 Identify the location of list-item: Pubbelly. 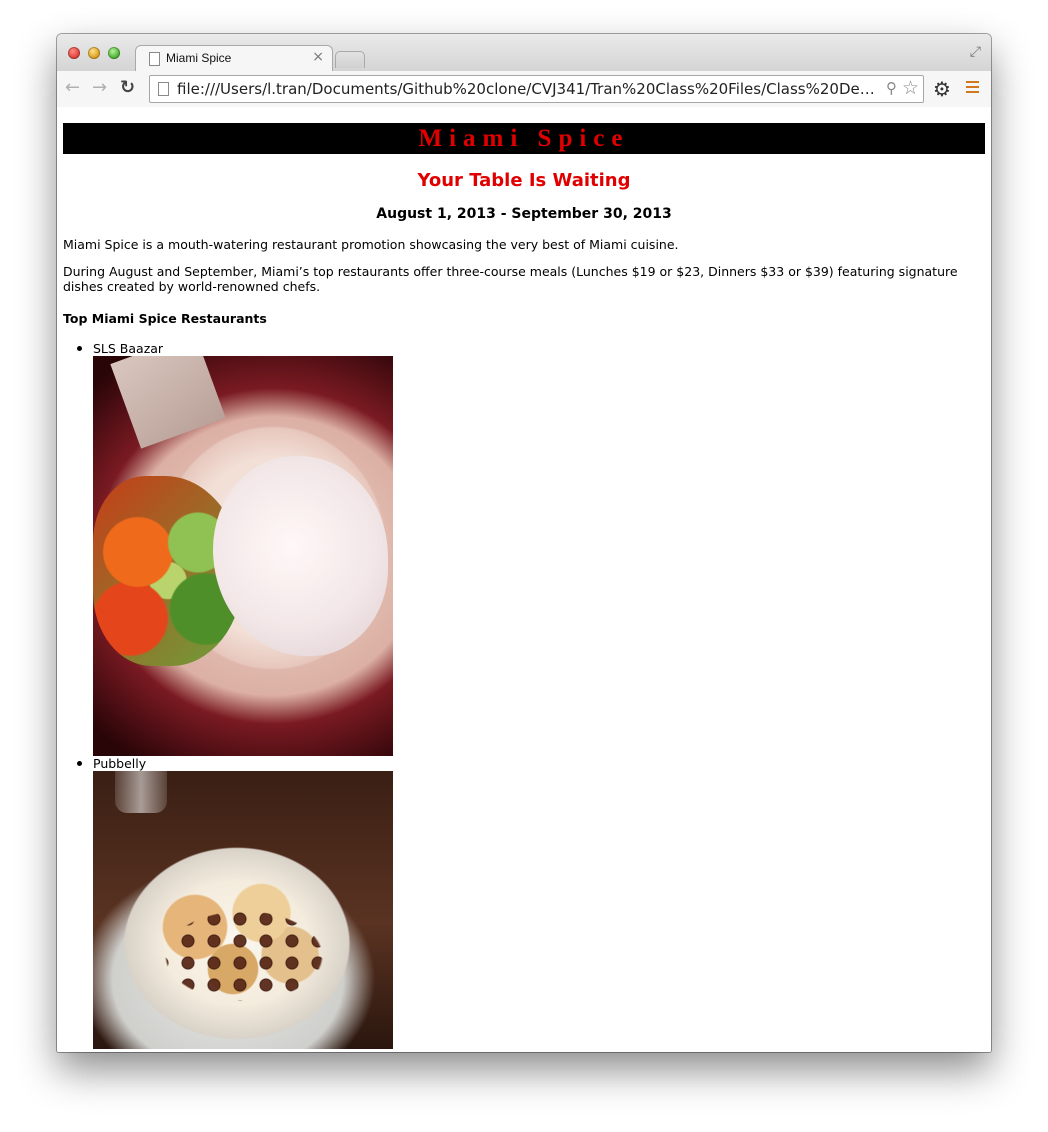
(235, 902).